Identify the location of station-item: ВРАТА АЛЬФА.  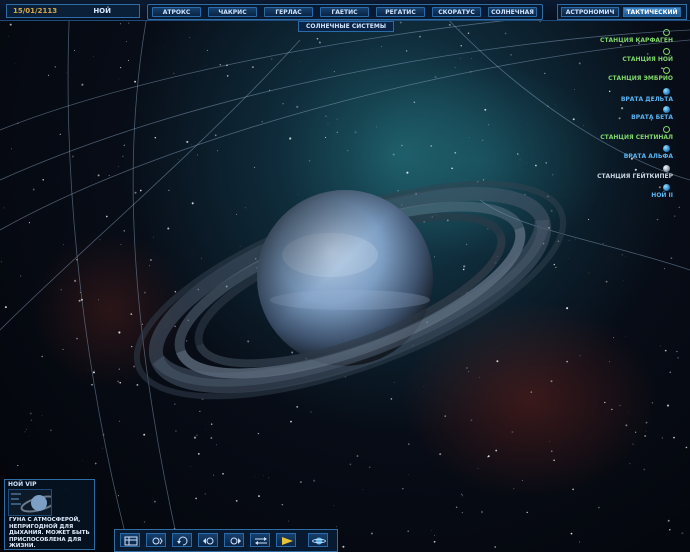
(648, 156).